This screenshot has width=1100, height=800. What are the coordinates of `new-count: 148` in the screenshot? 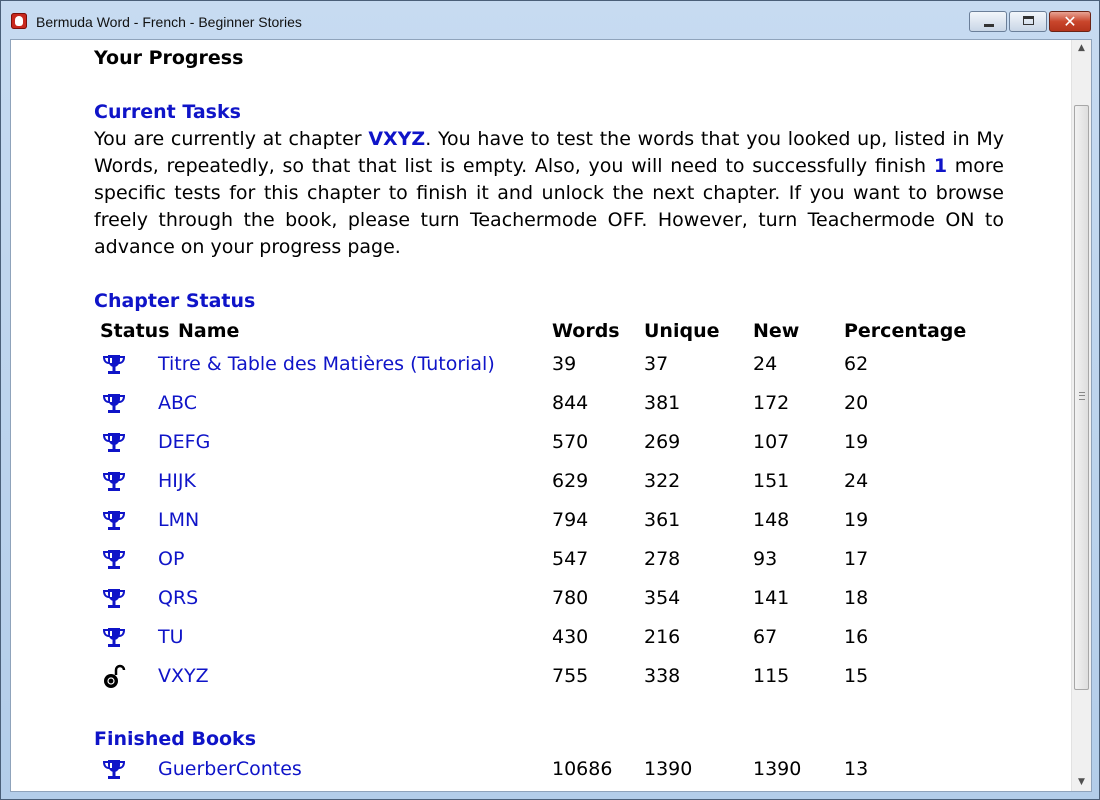 It's located at (771, 520).